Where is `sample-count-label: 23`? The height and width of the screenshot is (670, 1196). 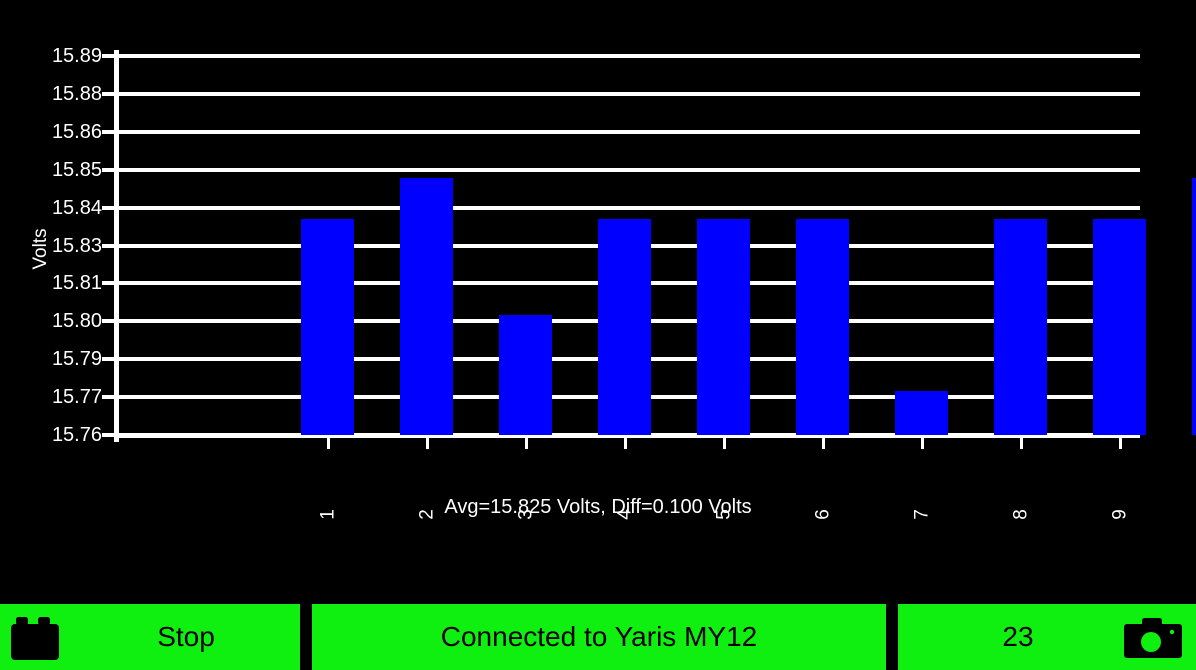 sample-count-label: 23 is located at coordinates (1018, 636).